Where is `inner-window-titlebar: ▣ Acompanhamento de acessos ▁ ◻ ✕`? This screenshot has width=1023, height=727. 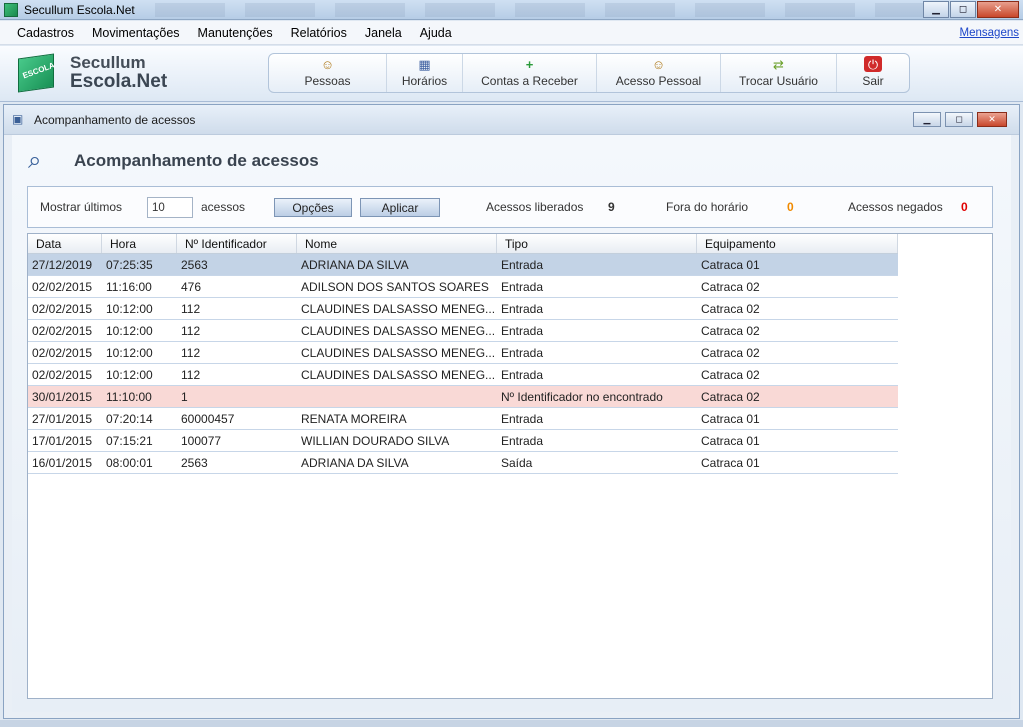
inner-window-titlebar: ▣ Acompanhamento de acessos ▁ ◻ ✕ is located at coordinates (511, 120).